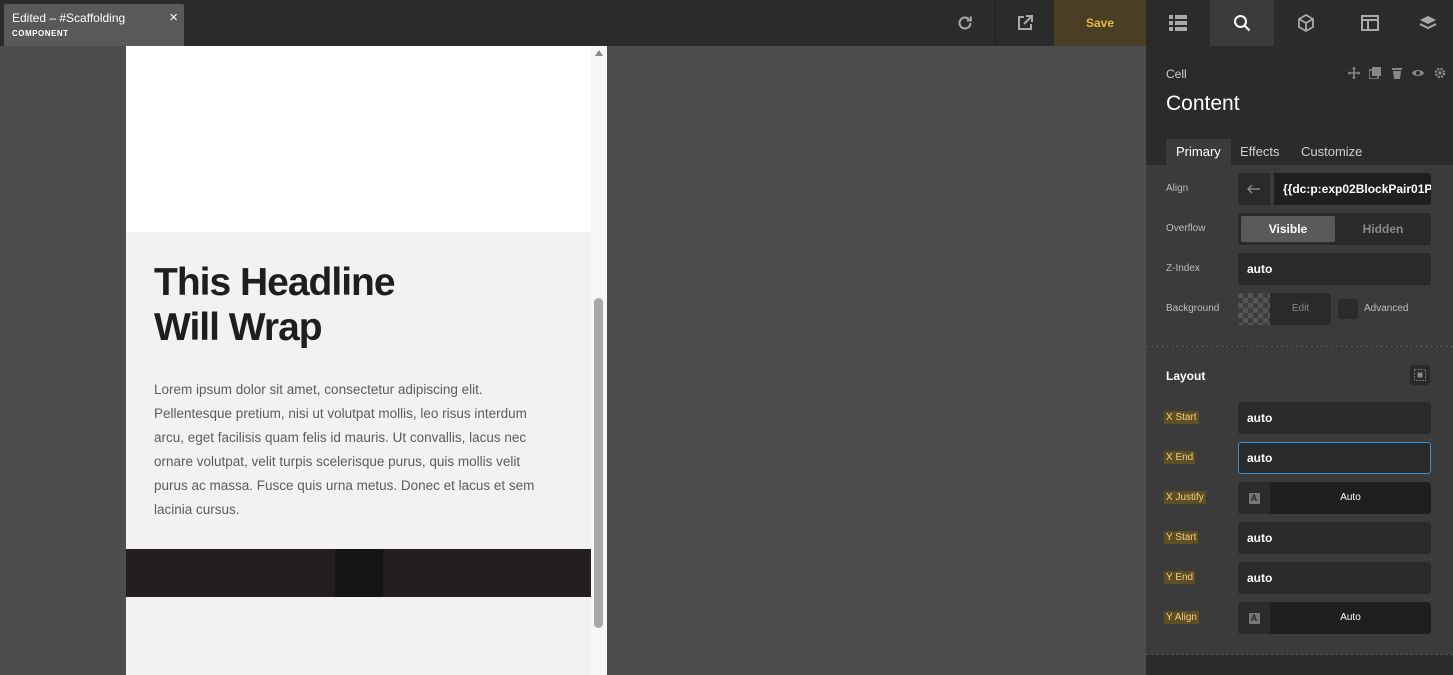 The image size is (1453, 675). Describe the element at coordinates (1181, 537) in the screenshot. I see `y-start-label: Y Start` at that location.